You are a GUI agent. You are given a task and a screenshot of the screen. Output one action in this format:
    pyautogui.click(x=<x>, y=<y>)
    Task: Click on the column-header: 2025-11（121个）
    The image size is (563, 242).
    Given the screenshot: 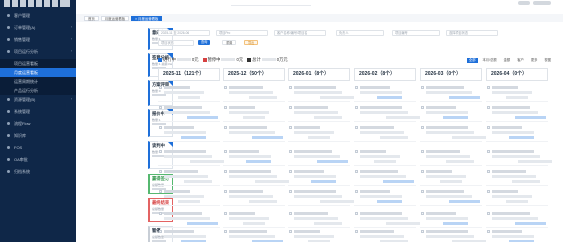 What is the action you would take?
    pyautogui.click(x=189, y=74)
    